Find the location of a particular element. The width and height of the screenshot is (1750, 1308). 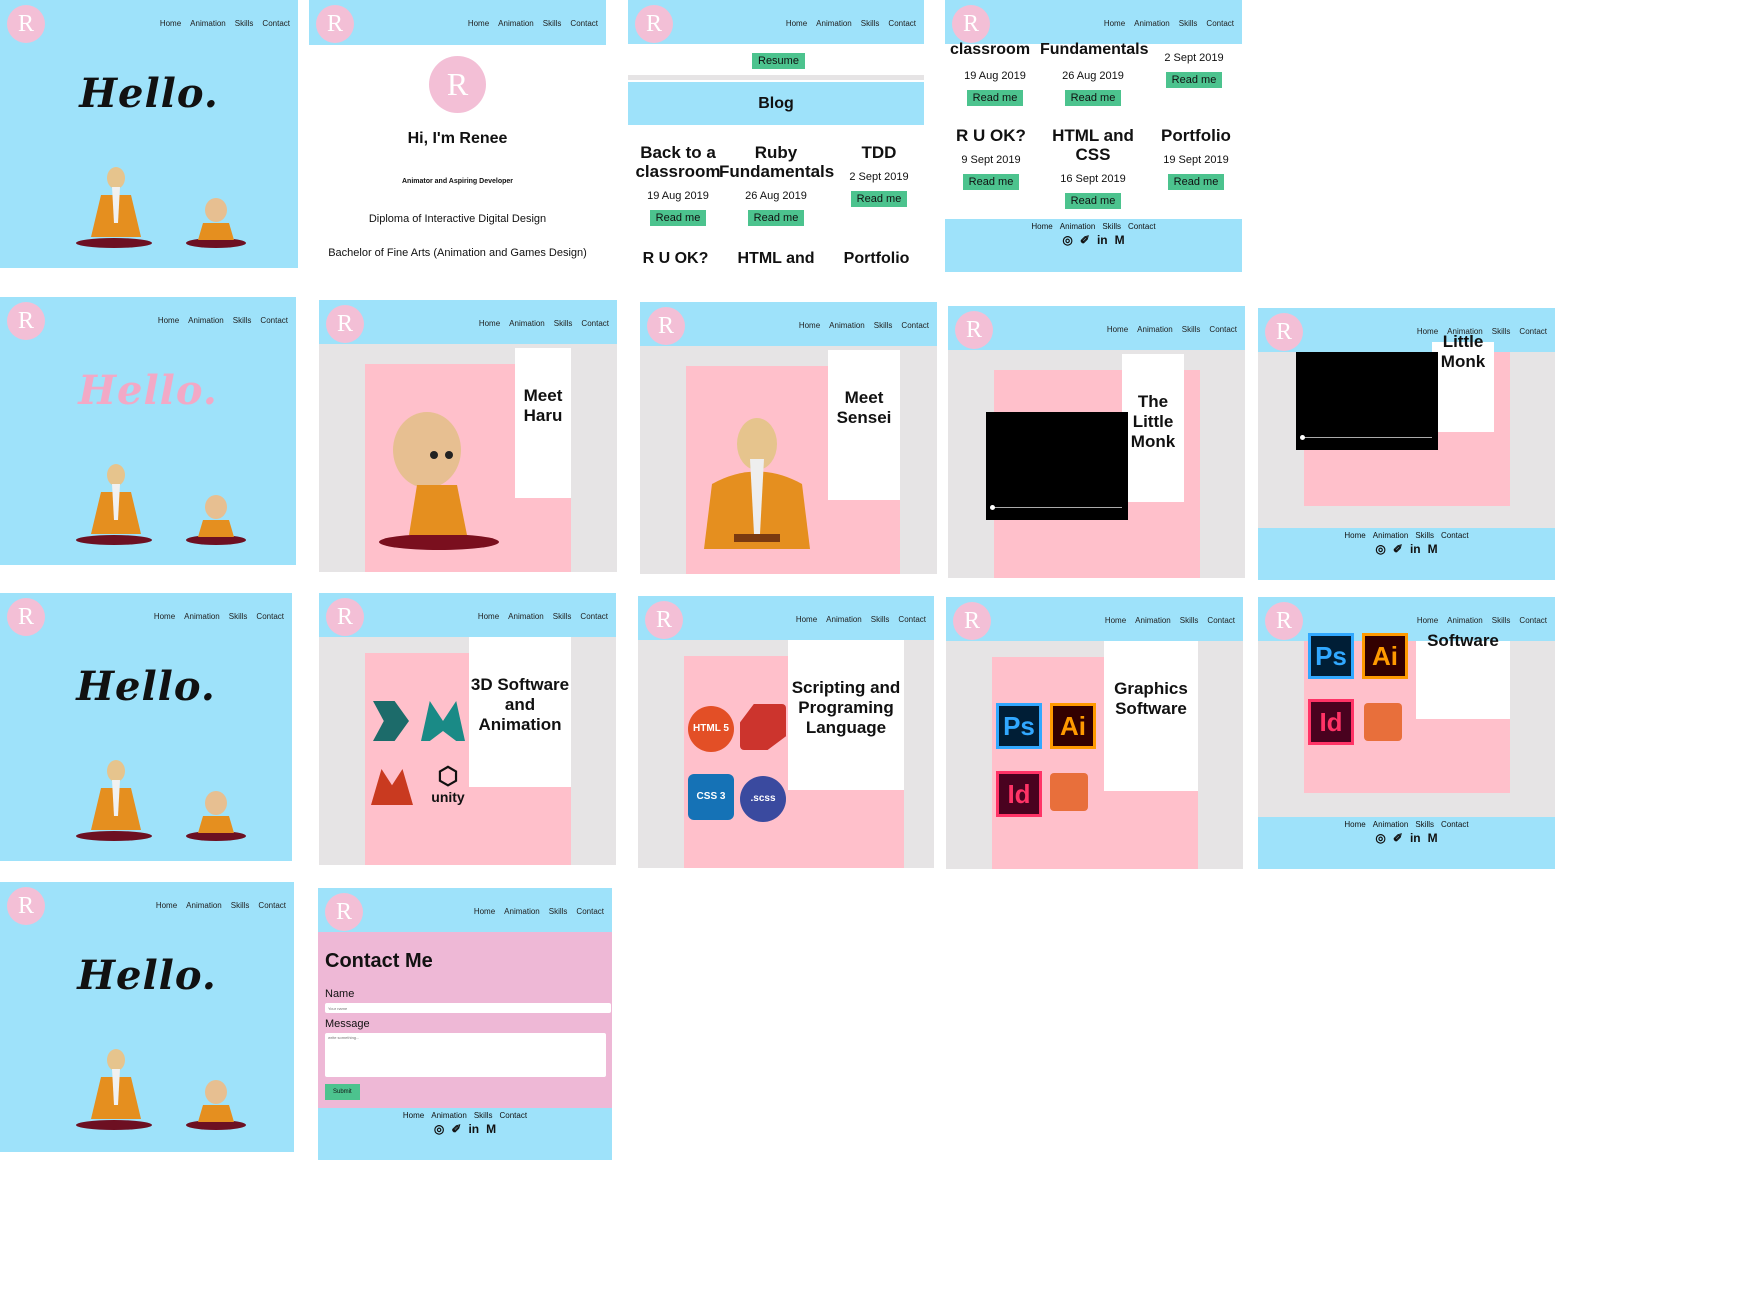

video-progress is located at coordinates (1057, 507).